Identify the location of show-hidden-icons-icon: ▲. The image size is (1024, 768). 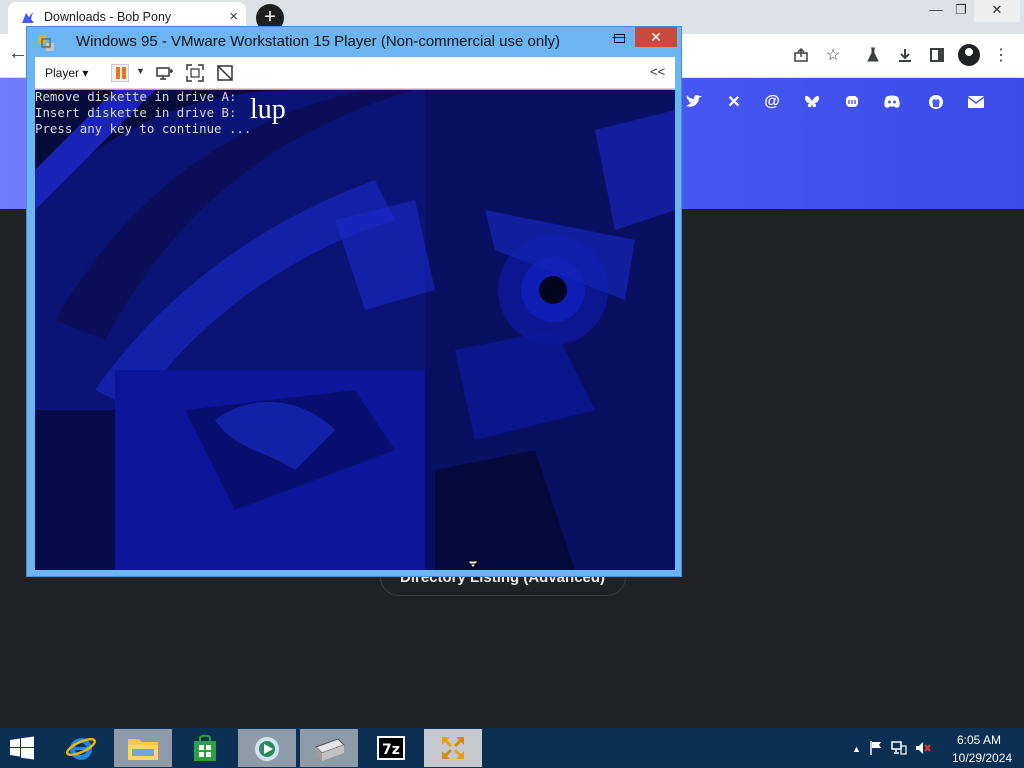
(856, 749).